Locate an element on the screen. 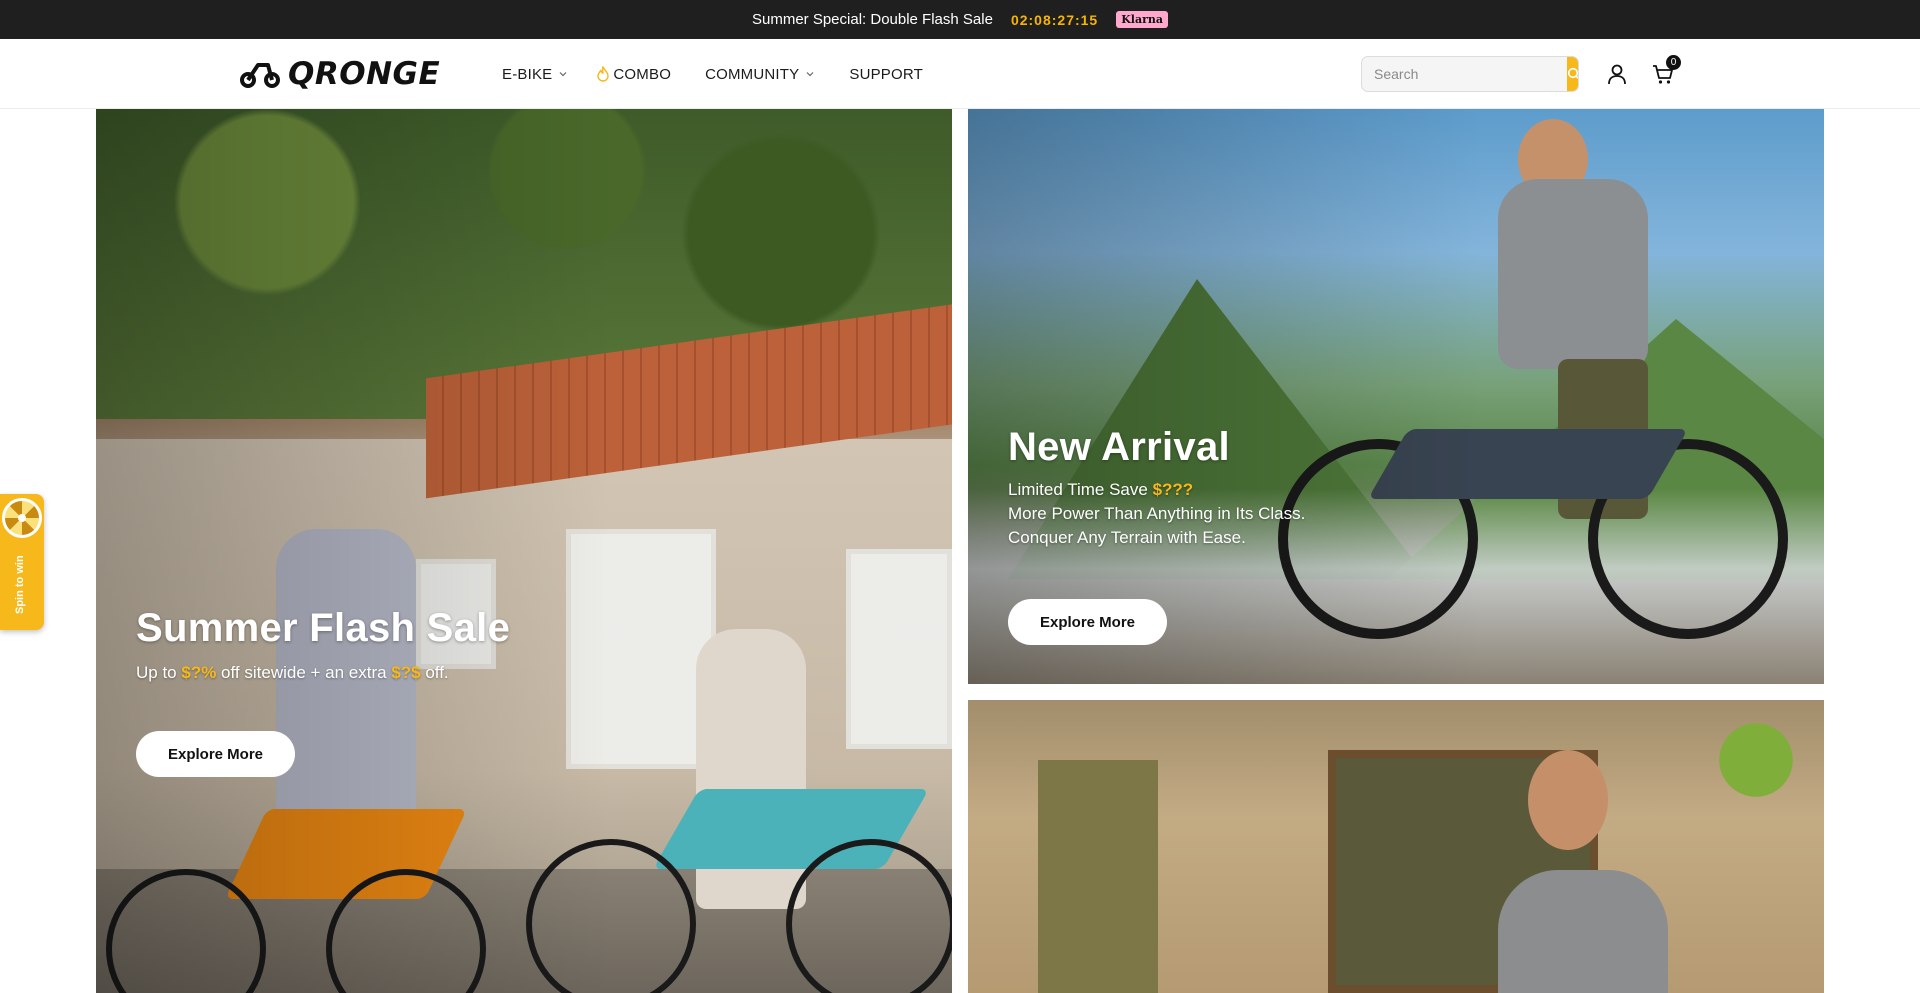 This screenshot has height=993, width=1920. user-icon is located at coordinates (1617, 74).